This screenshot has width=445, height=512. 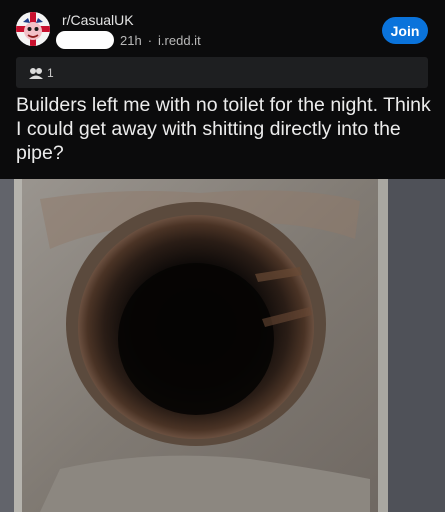 I want to click on award-count: 1, so click(x=50, y=72).